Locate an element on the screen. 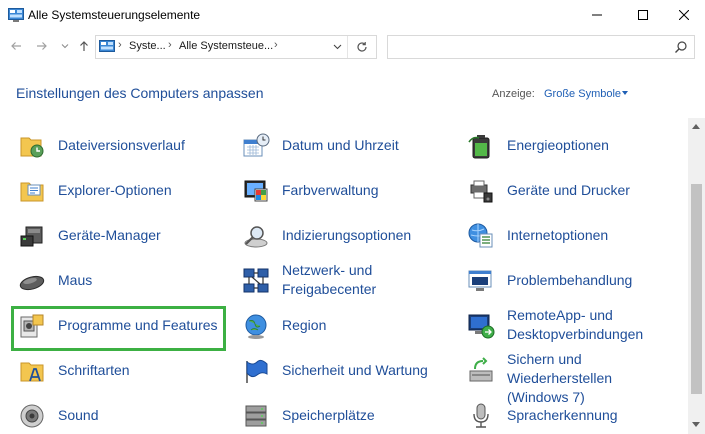 The height and width of the screenshot is (434, 705). item-label: Spracherkennung is located at coordinates (562, 415).